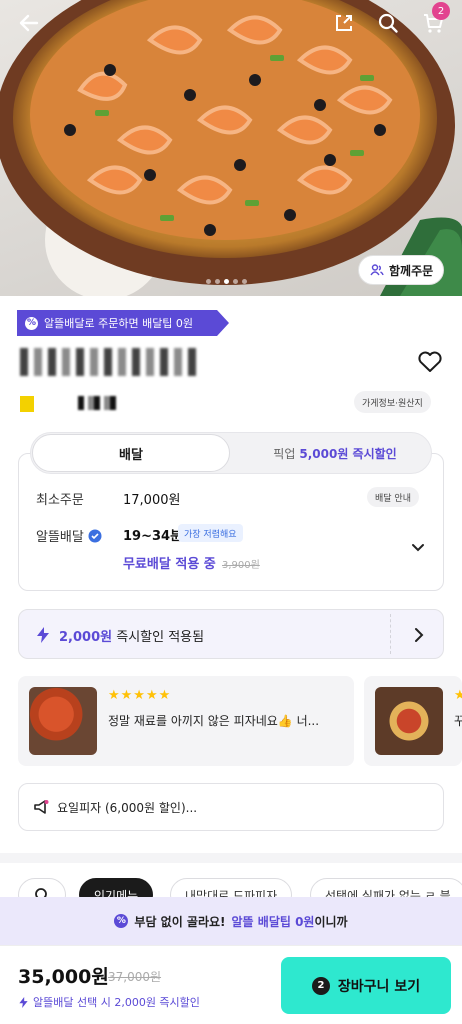  I want to click on banner-suffix: 이니까, so click(331, 921).